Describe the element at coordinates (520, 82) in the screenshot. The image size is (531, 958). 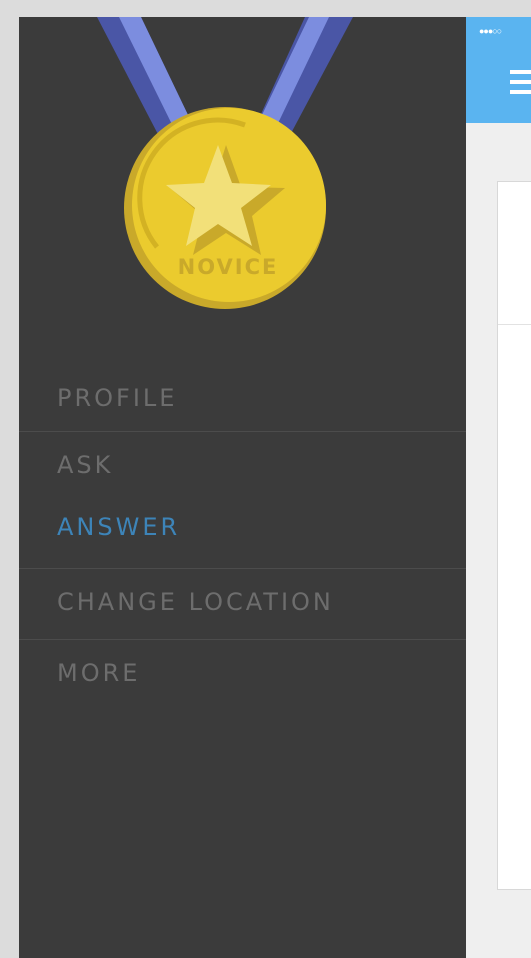
I see `hamburger-menu-icon` at that location.